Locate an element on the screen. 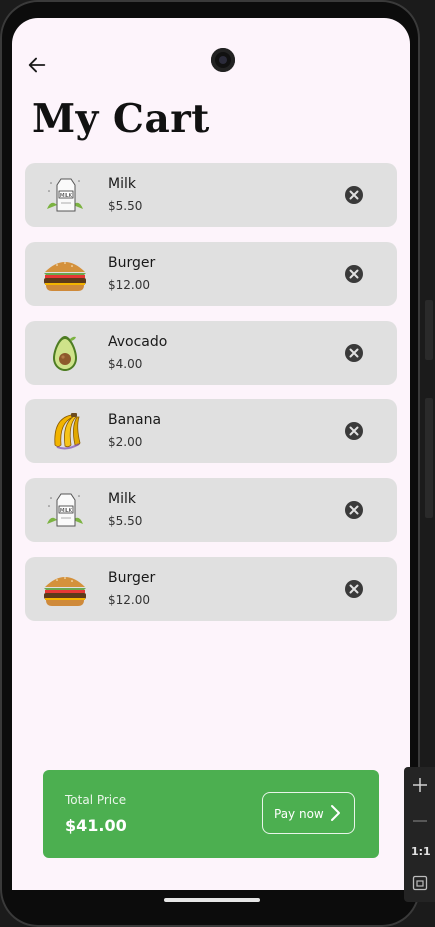 The width and height of the screenshot is (435, 927). total-value: $41.00 is located at coordinates (96, 825).